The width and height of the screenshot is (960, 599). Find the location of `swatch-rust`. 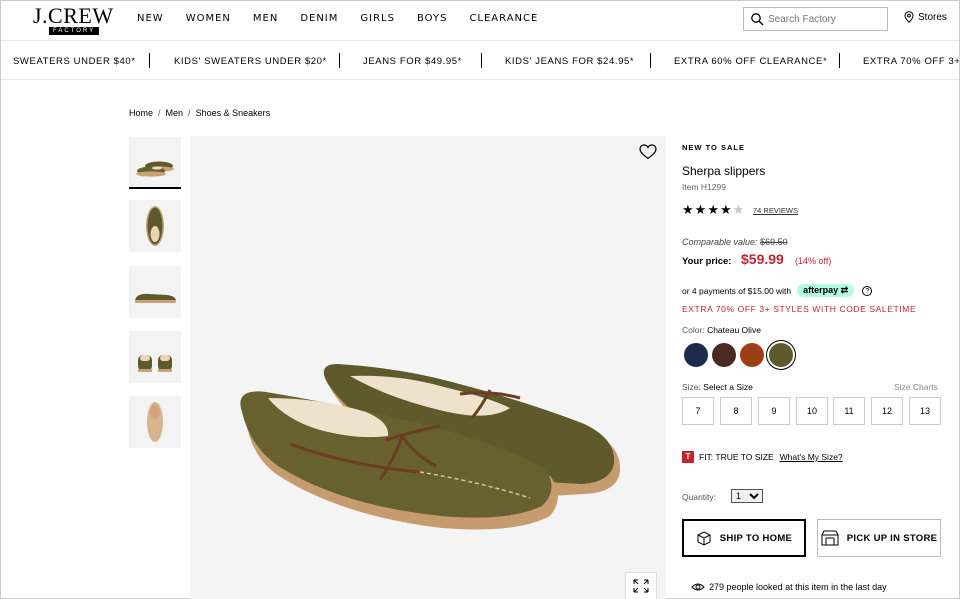

swatch-rust is located at coordinates (752, 355).